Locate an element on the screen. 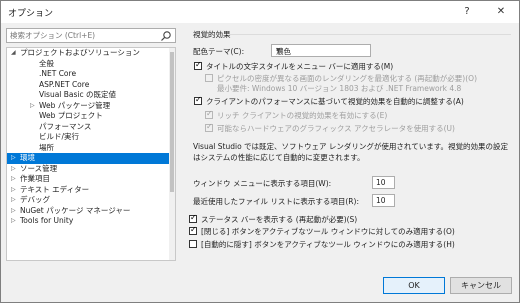 The height and width of the screenshot is (303, 520). search-box is located at coordinates (91, 35).